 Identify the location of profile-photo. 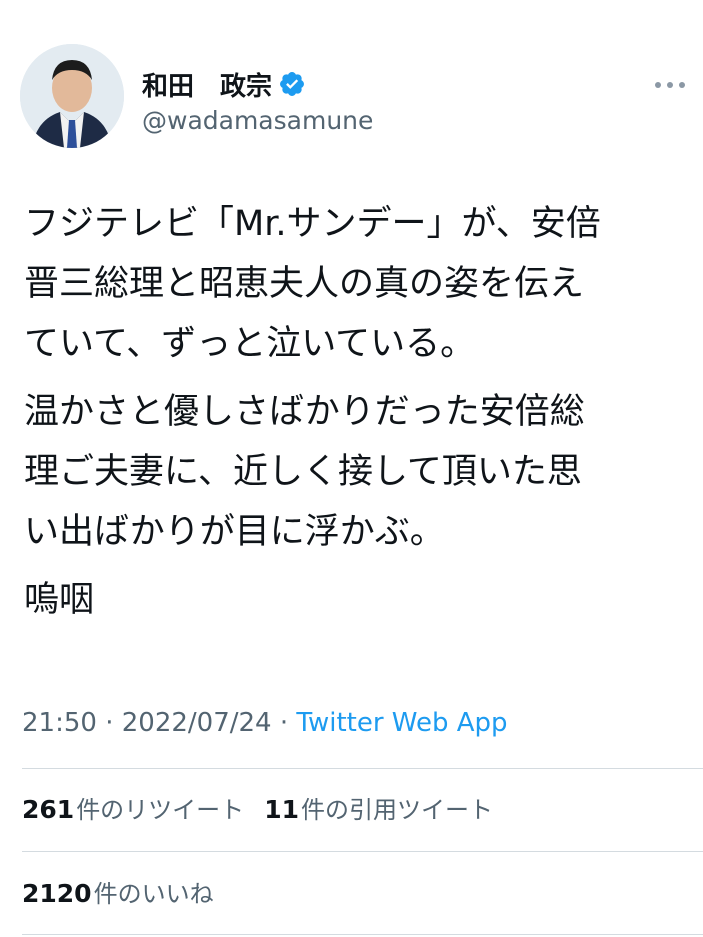
(72, 96).